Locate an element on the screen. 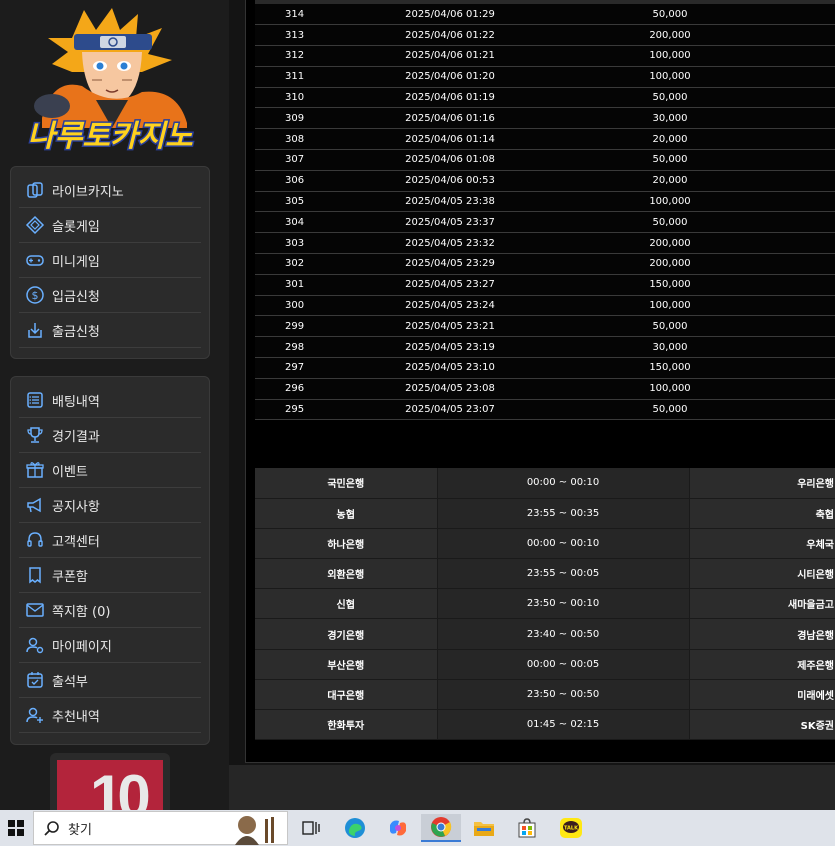  cell-date: 2025/04/05 23:27 is located at coordinates (450, 285).